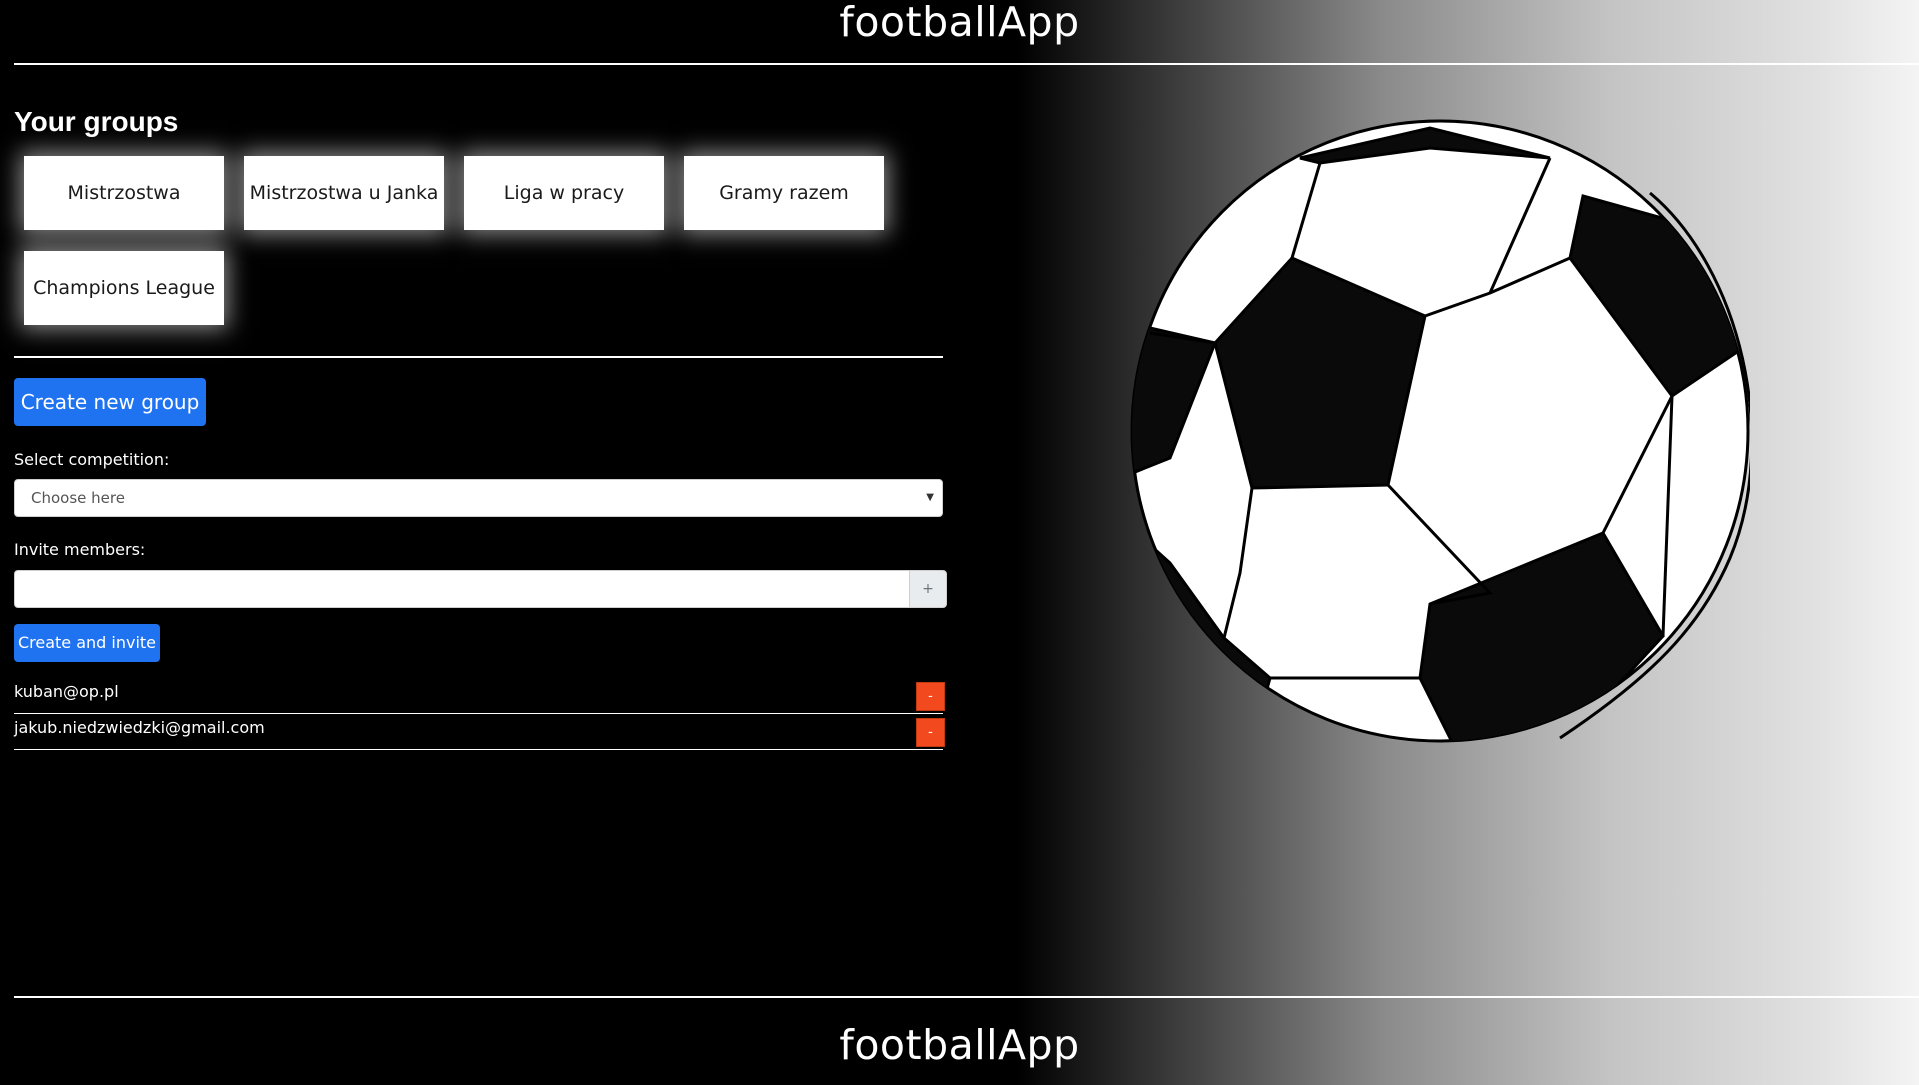 The width and height of the screenshot is (1919, 1085). What do you see at coordinates (78, 498) in the screenshot?
I see `competition-select-value: Choose here` at bounding box center [78, 498].